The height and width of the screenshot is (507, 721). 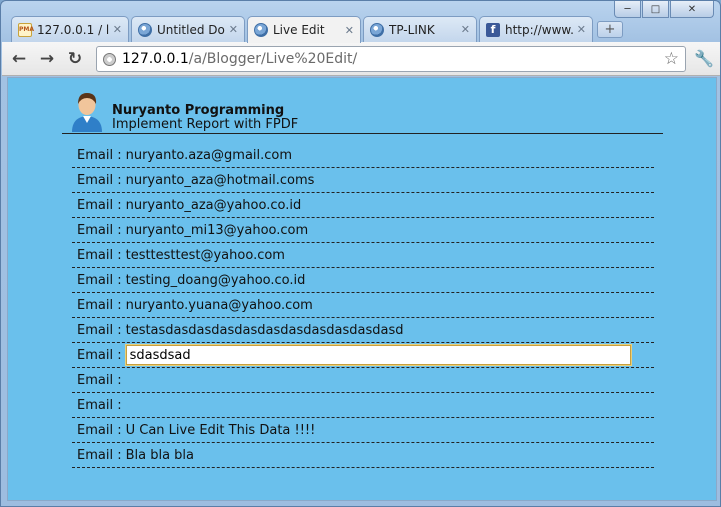 I want to click on list-item: Email : Bla bla bla, so click(x=363, y=455).